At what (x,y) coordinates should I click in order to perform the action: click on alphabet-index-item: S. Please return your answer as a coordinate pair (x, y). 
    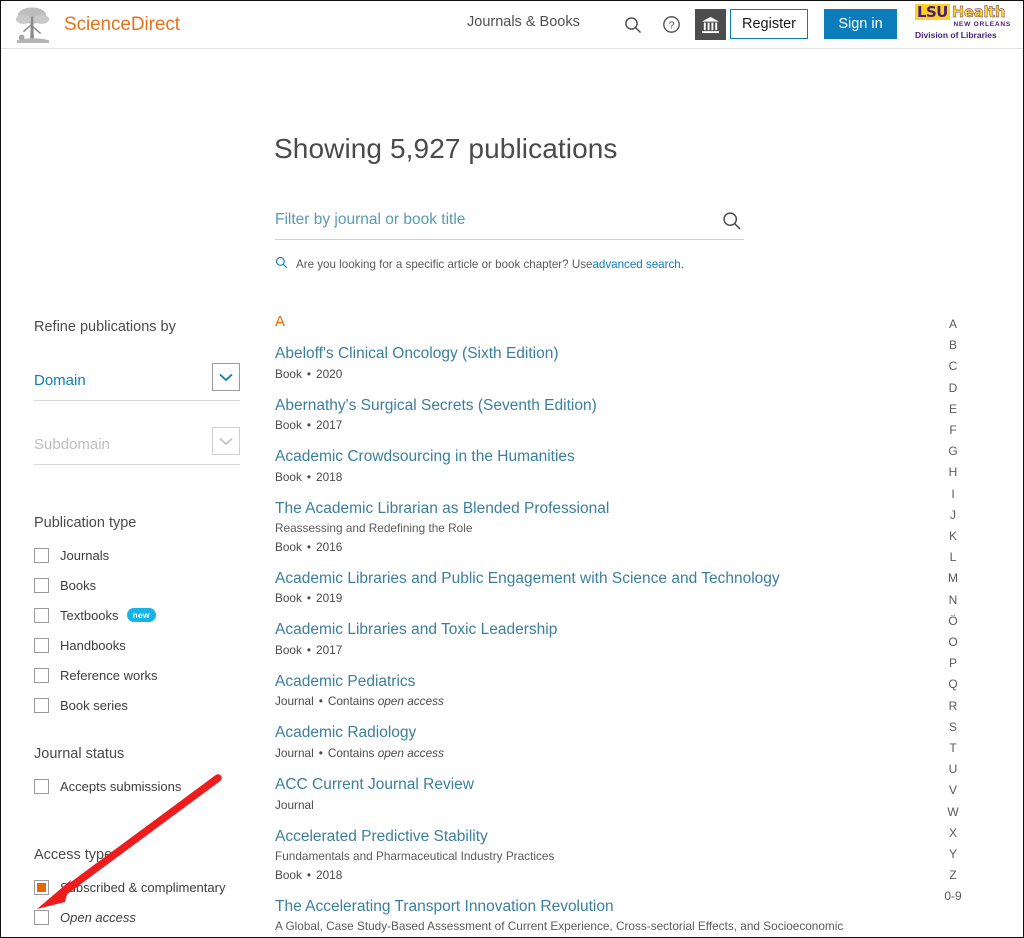
    Looking at the image, I should click on (953, 727).